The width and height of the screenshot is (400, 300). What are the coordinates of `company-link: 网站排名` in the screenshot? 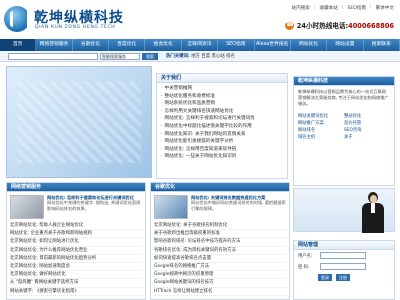 It's located at (321, 131).